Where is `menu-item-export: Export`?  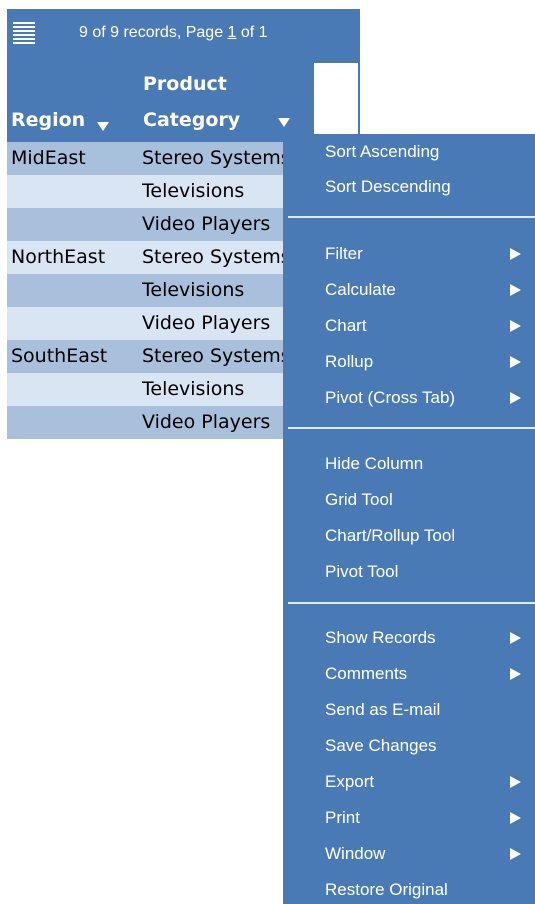 menu-item-export: Export is located at coordinates (349, 782).